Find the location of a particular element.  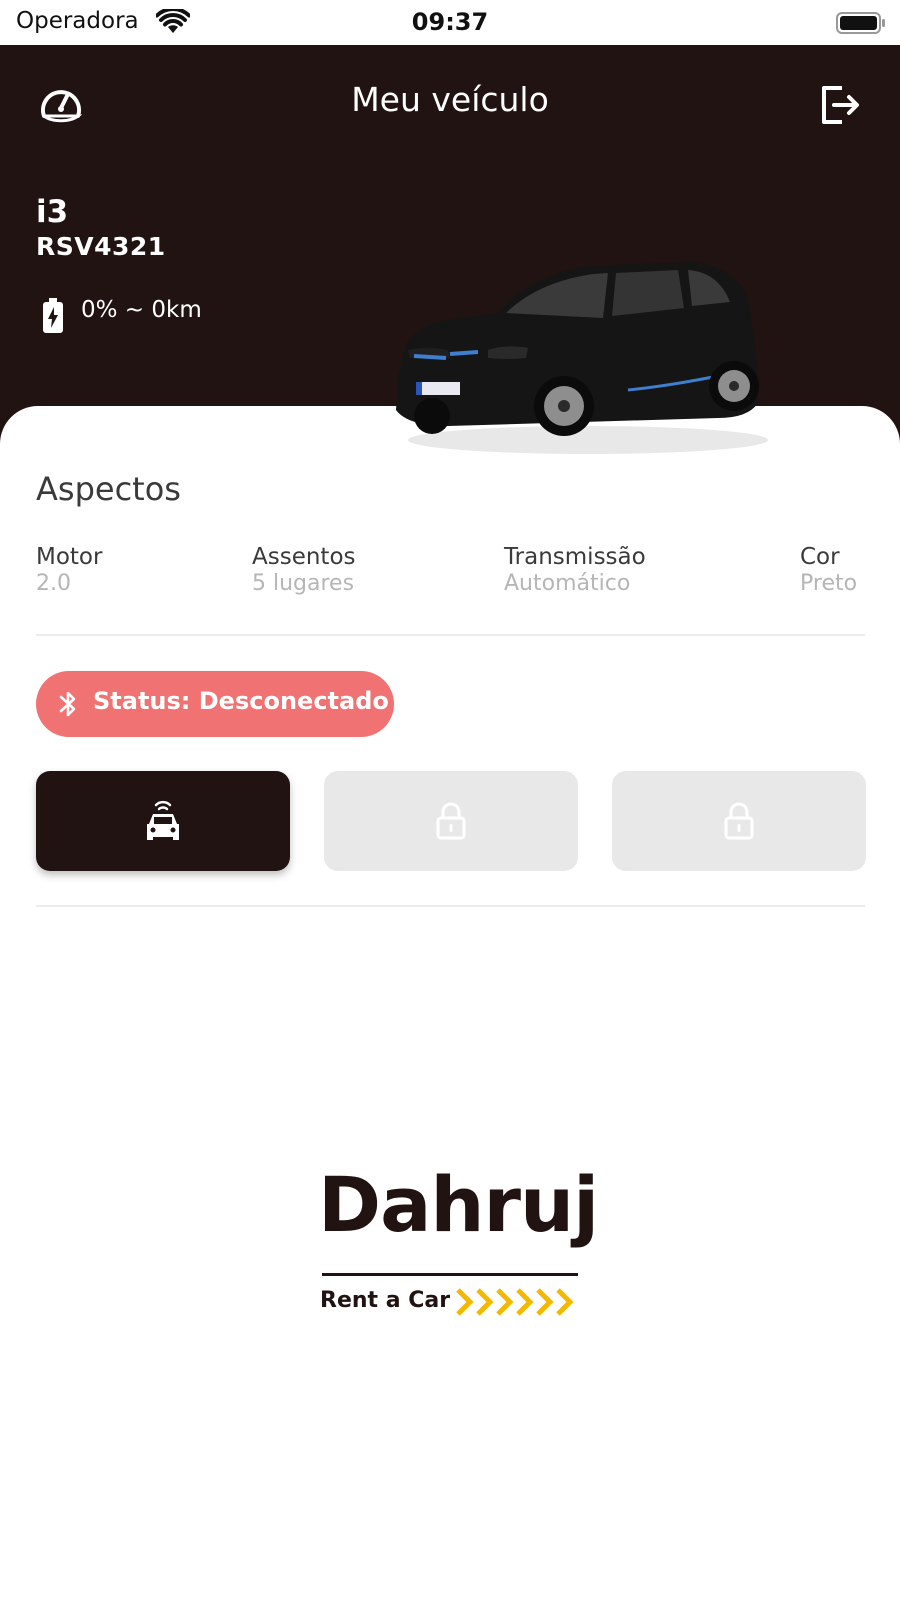

connection-status-badge: Status: Desconectado is located at coordinates (215, 704).